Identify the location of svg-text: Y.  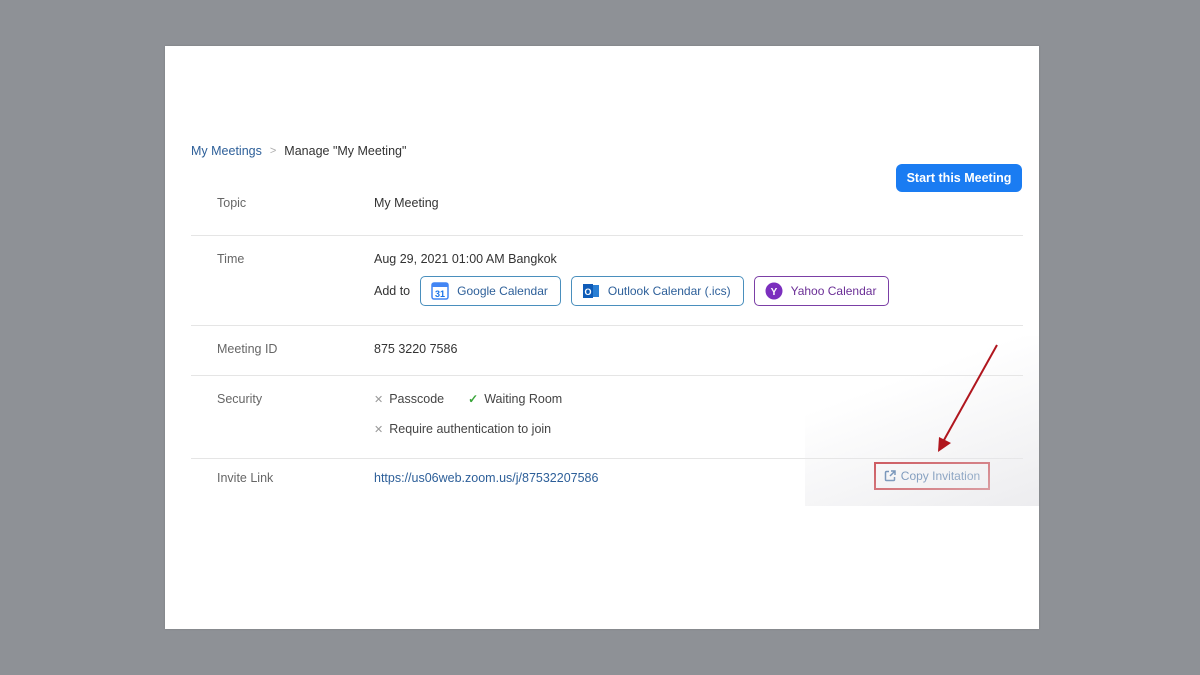
(773, 292).